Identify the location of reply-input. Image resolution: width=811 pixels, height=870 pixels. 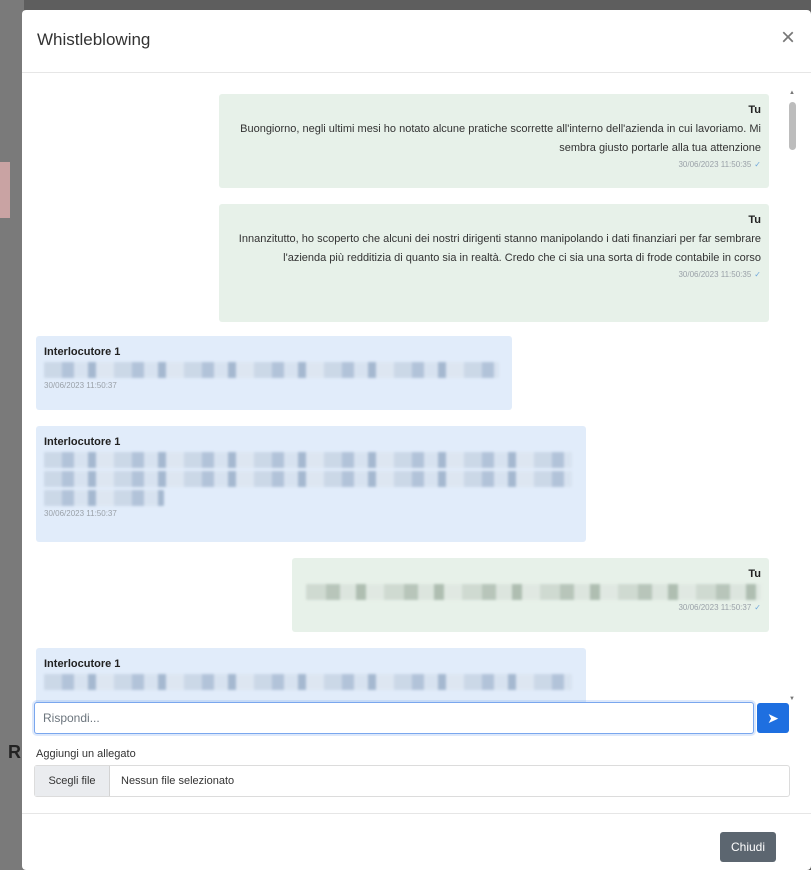
(394, 718).